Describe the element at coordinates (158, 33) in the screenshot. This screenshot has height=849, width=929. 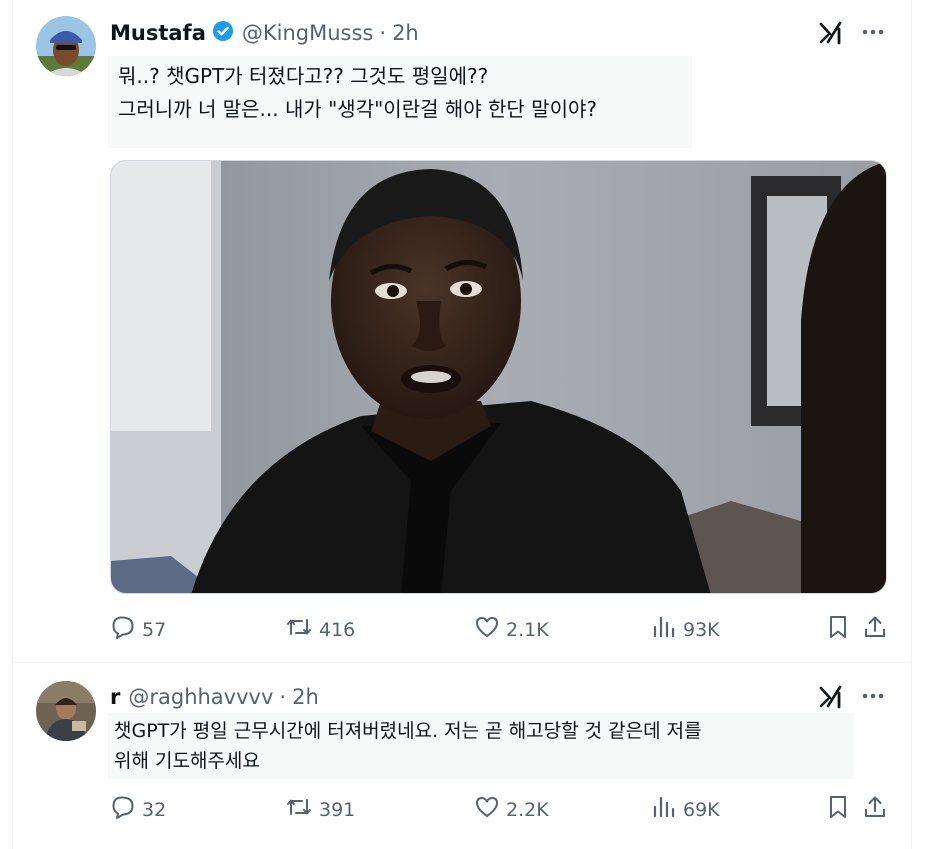
I see `author-name: Mustafa` at that location.